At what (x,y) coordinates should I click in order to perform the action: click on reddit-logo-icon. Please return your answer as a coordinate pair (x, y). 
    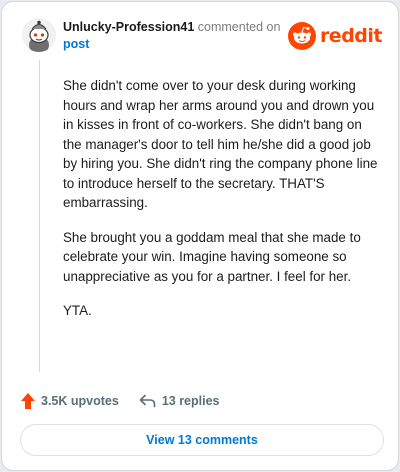
    Looking at the image, I should click on (301, 36).